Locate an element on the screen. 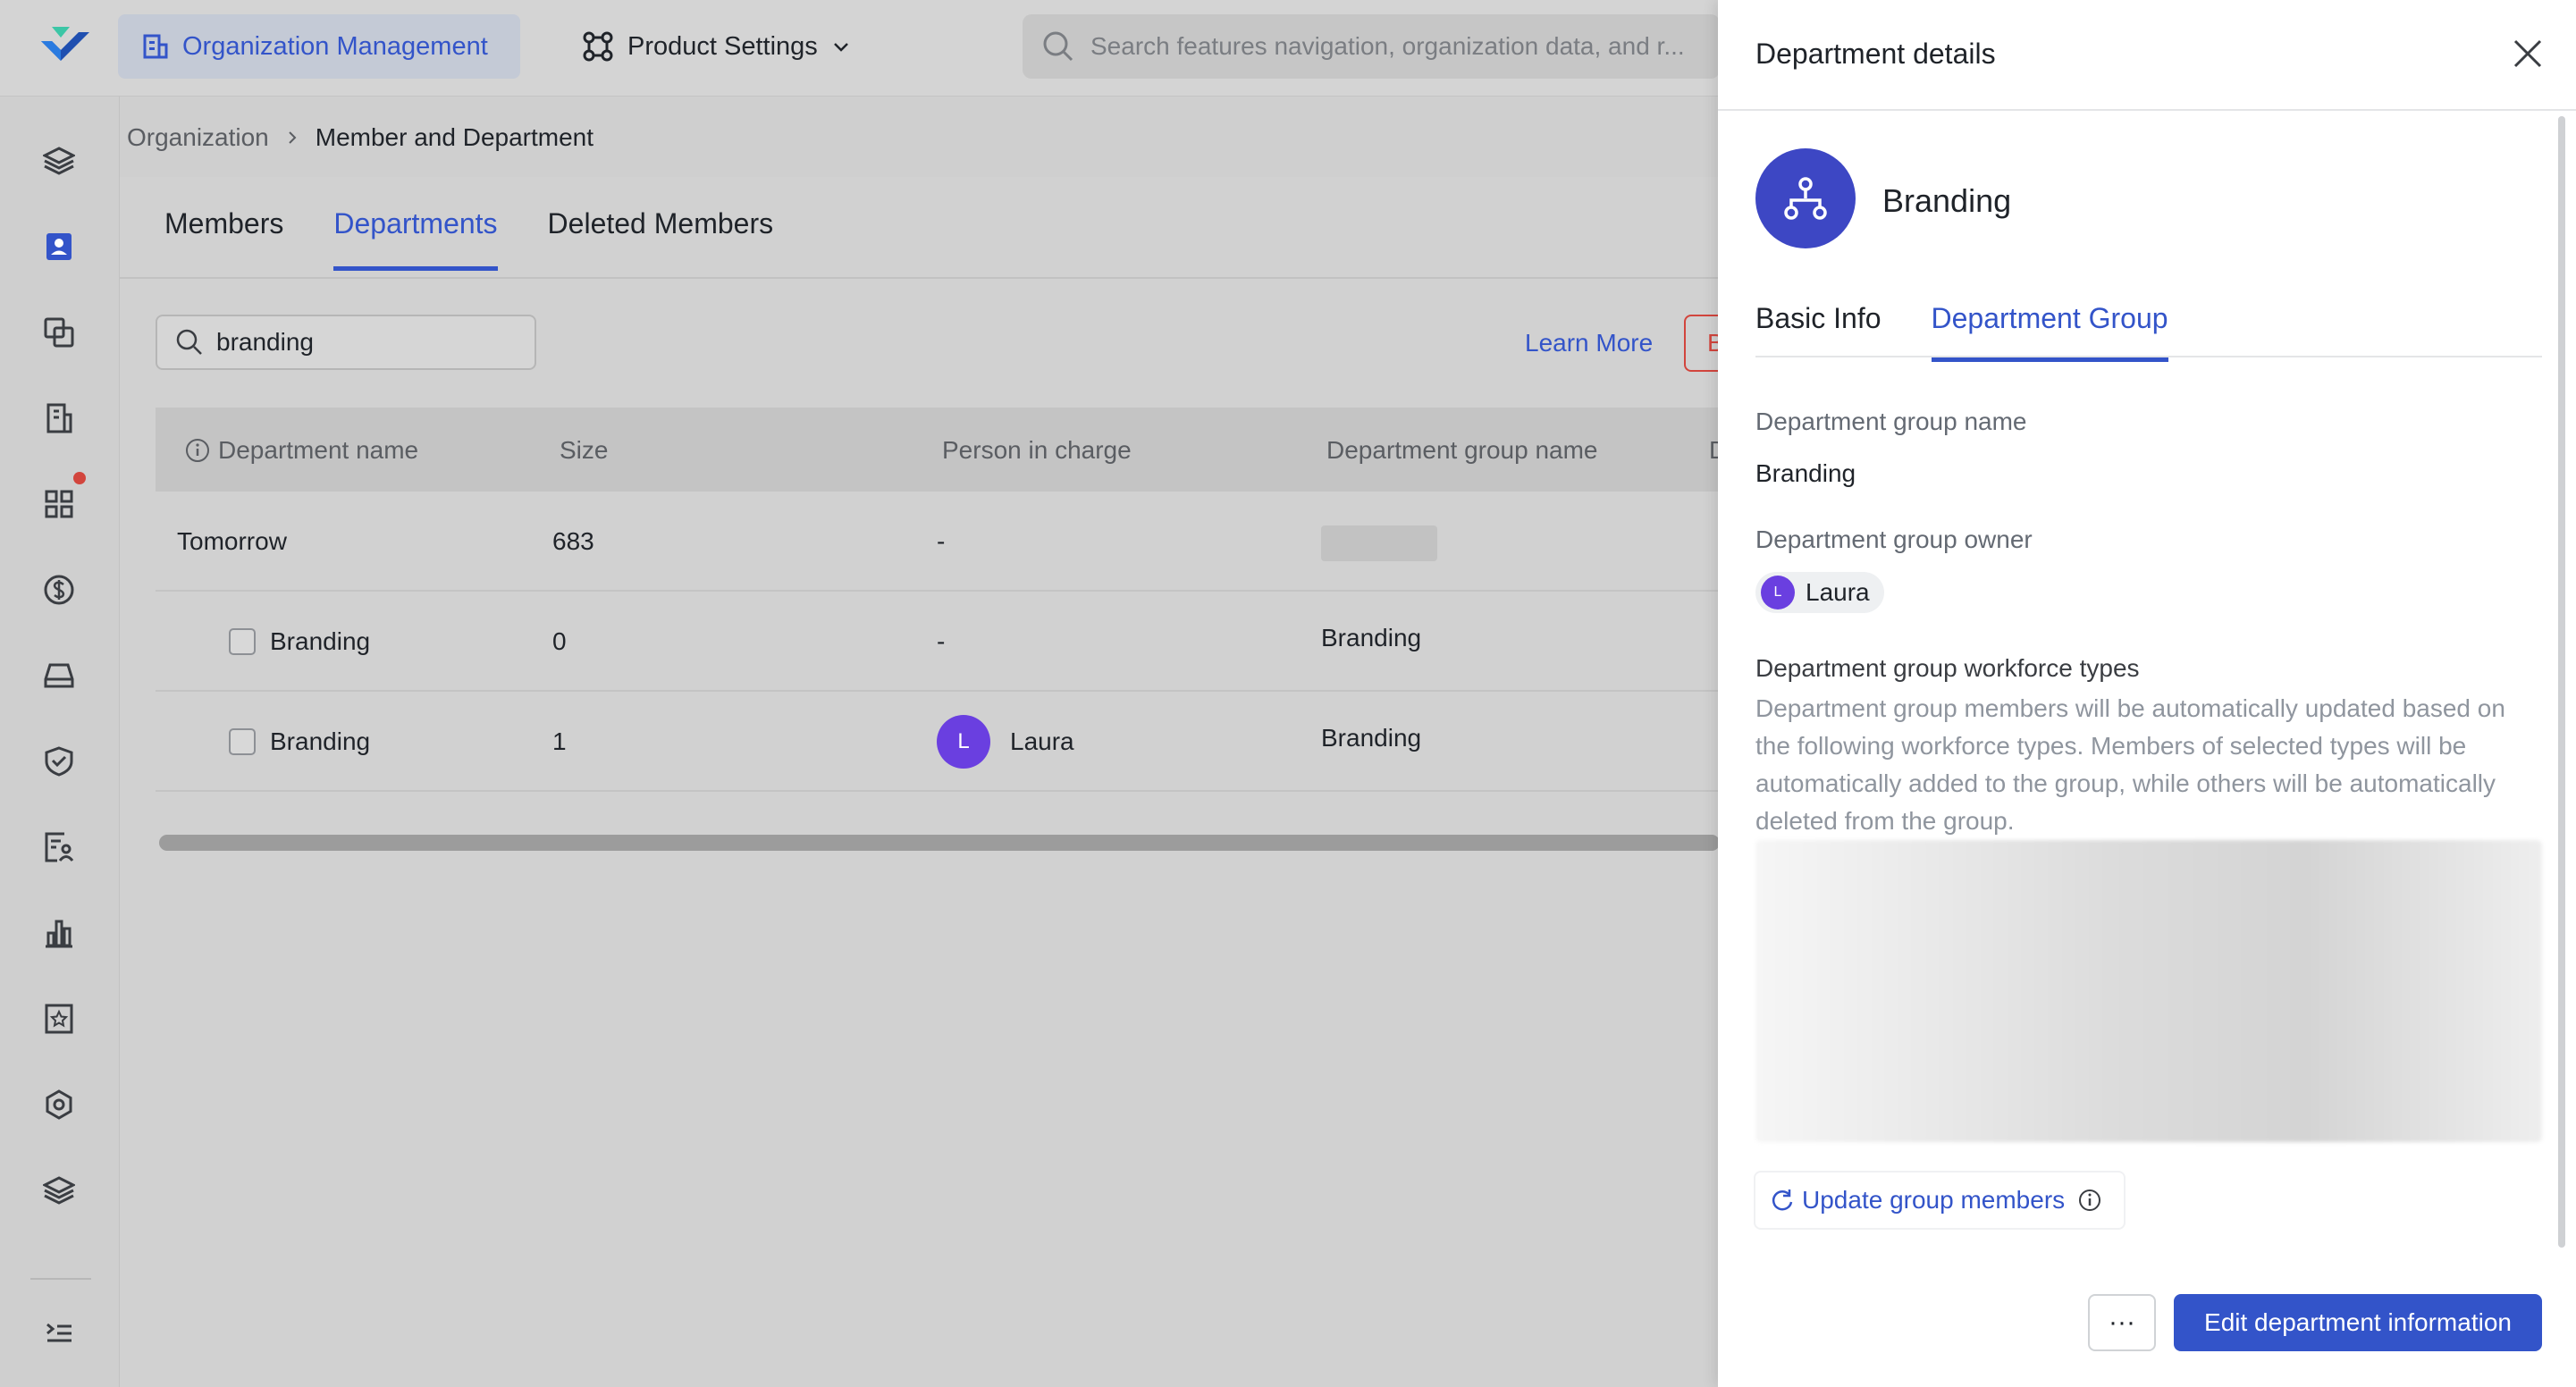 The height and width of the screenshot is (1387, 2576). tab-departments: Departments is located at coordinates (416, 239).